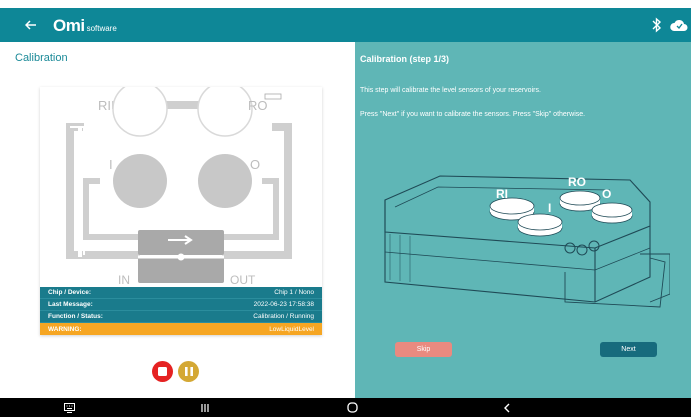 This screenshot has height=417, width=691. I want to click on recent-apps-icon, so click(205, 407).